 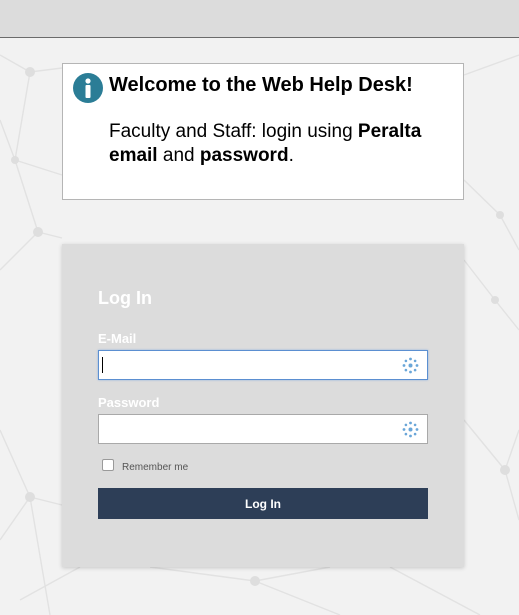 I want to click on welcome-title: Welcome to the Web Help Desk!, so click(x=261, y=85).